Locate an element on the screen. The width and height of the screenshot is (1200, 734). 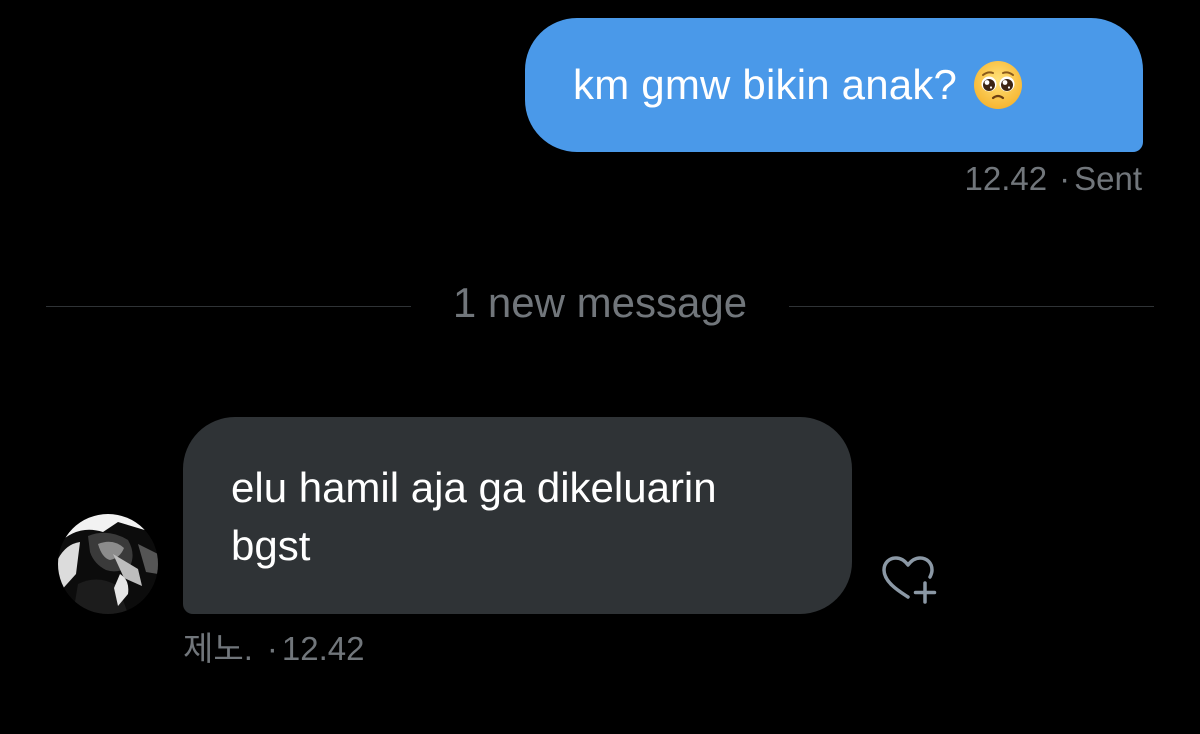
new-message-divider-label: 1 new message is located at coordinates (600, 302).